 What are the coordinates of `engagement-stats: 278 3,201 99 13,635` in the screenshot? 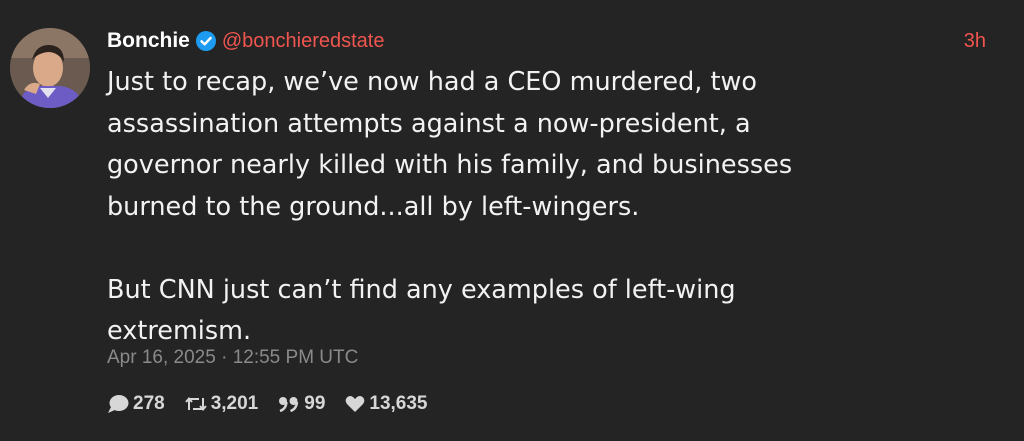 It's located at (277, 404).